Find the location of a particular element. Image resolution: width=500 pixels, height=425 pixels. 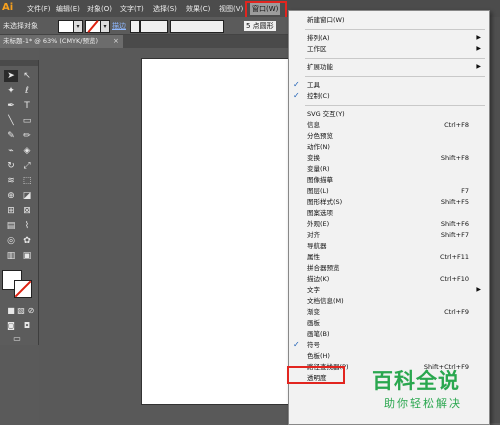

magic-wand-tool-icon: ✦ is located at coordinates (11, 91).